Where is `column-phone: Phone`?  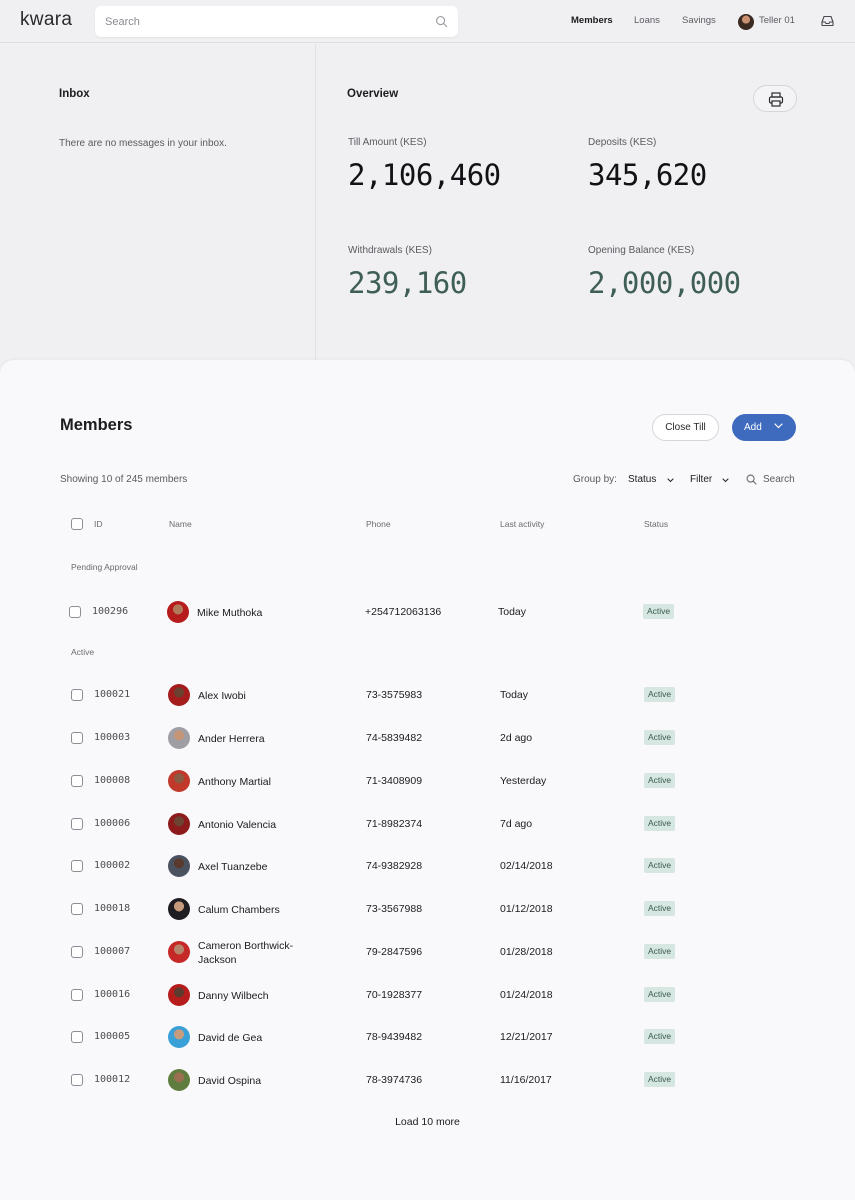 column-phone: Phone is located at coordinates (378, 524).